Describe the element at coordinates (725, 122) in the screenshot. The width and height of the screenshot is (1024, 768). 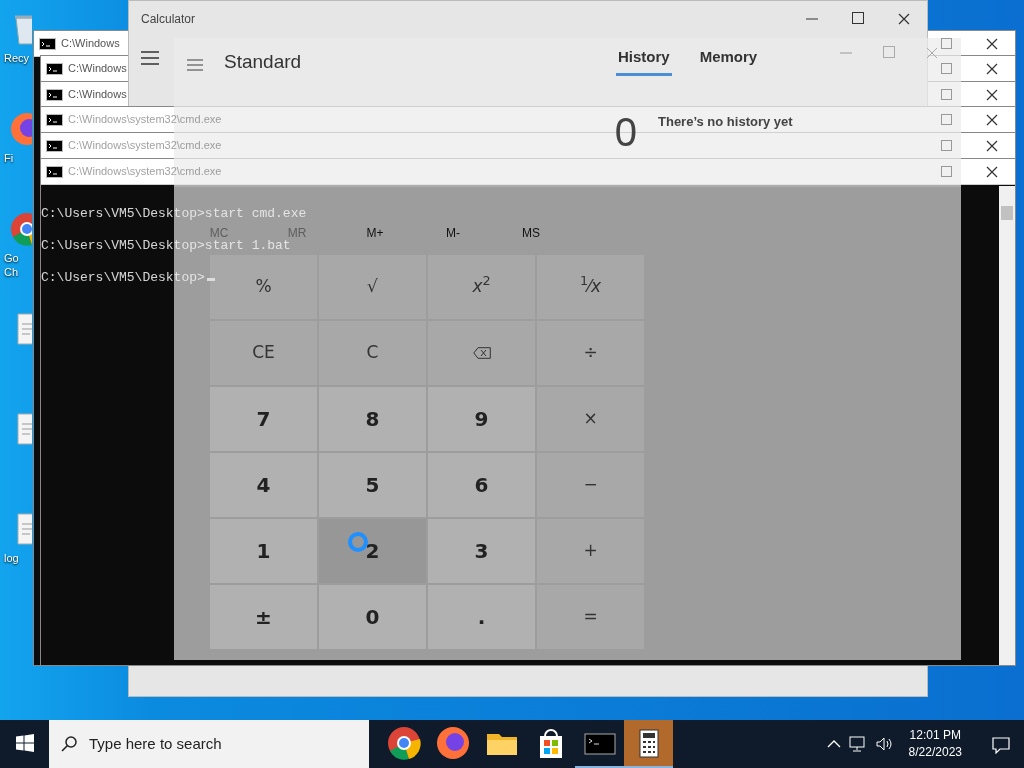
I see `history-message: There’s no history yet` at that location.